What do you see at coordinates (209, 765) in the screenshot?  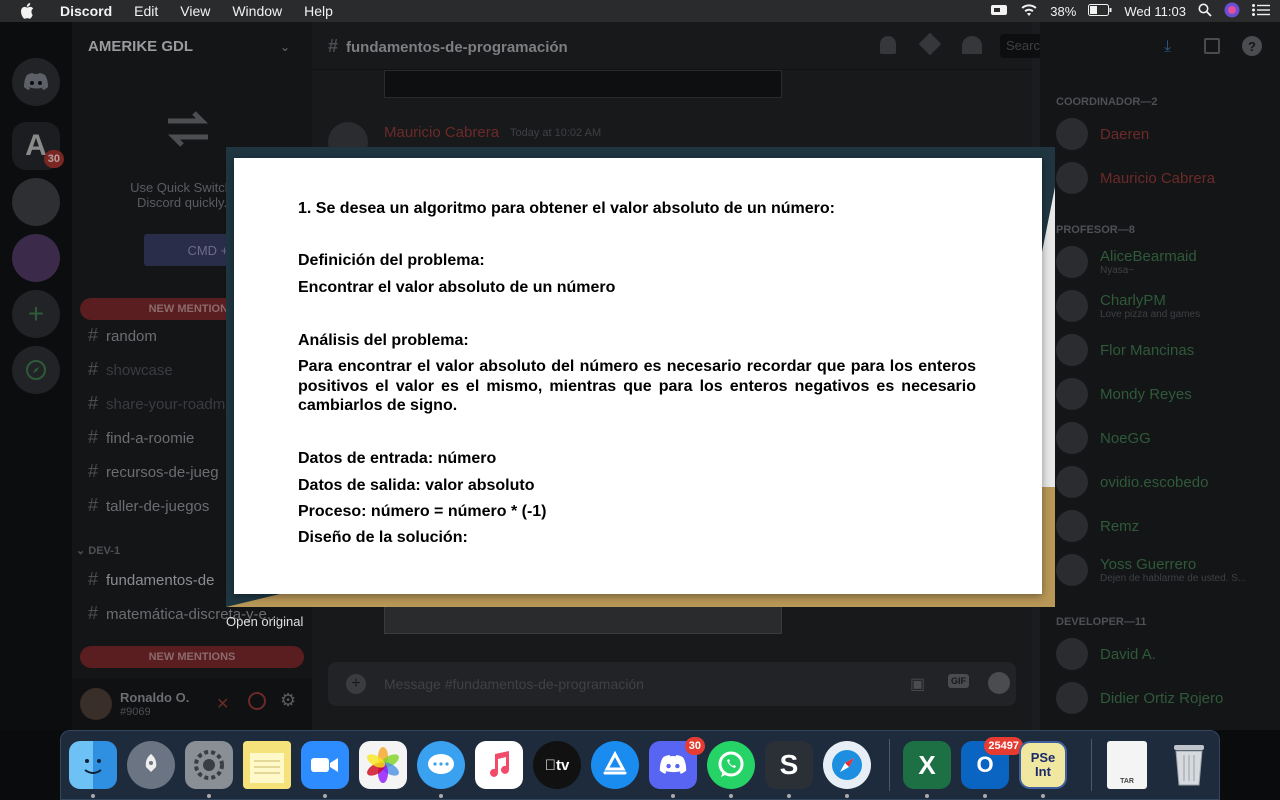 I see `system-preferences-gear-icon` at bounding box center [209, 765].